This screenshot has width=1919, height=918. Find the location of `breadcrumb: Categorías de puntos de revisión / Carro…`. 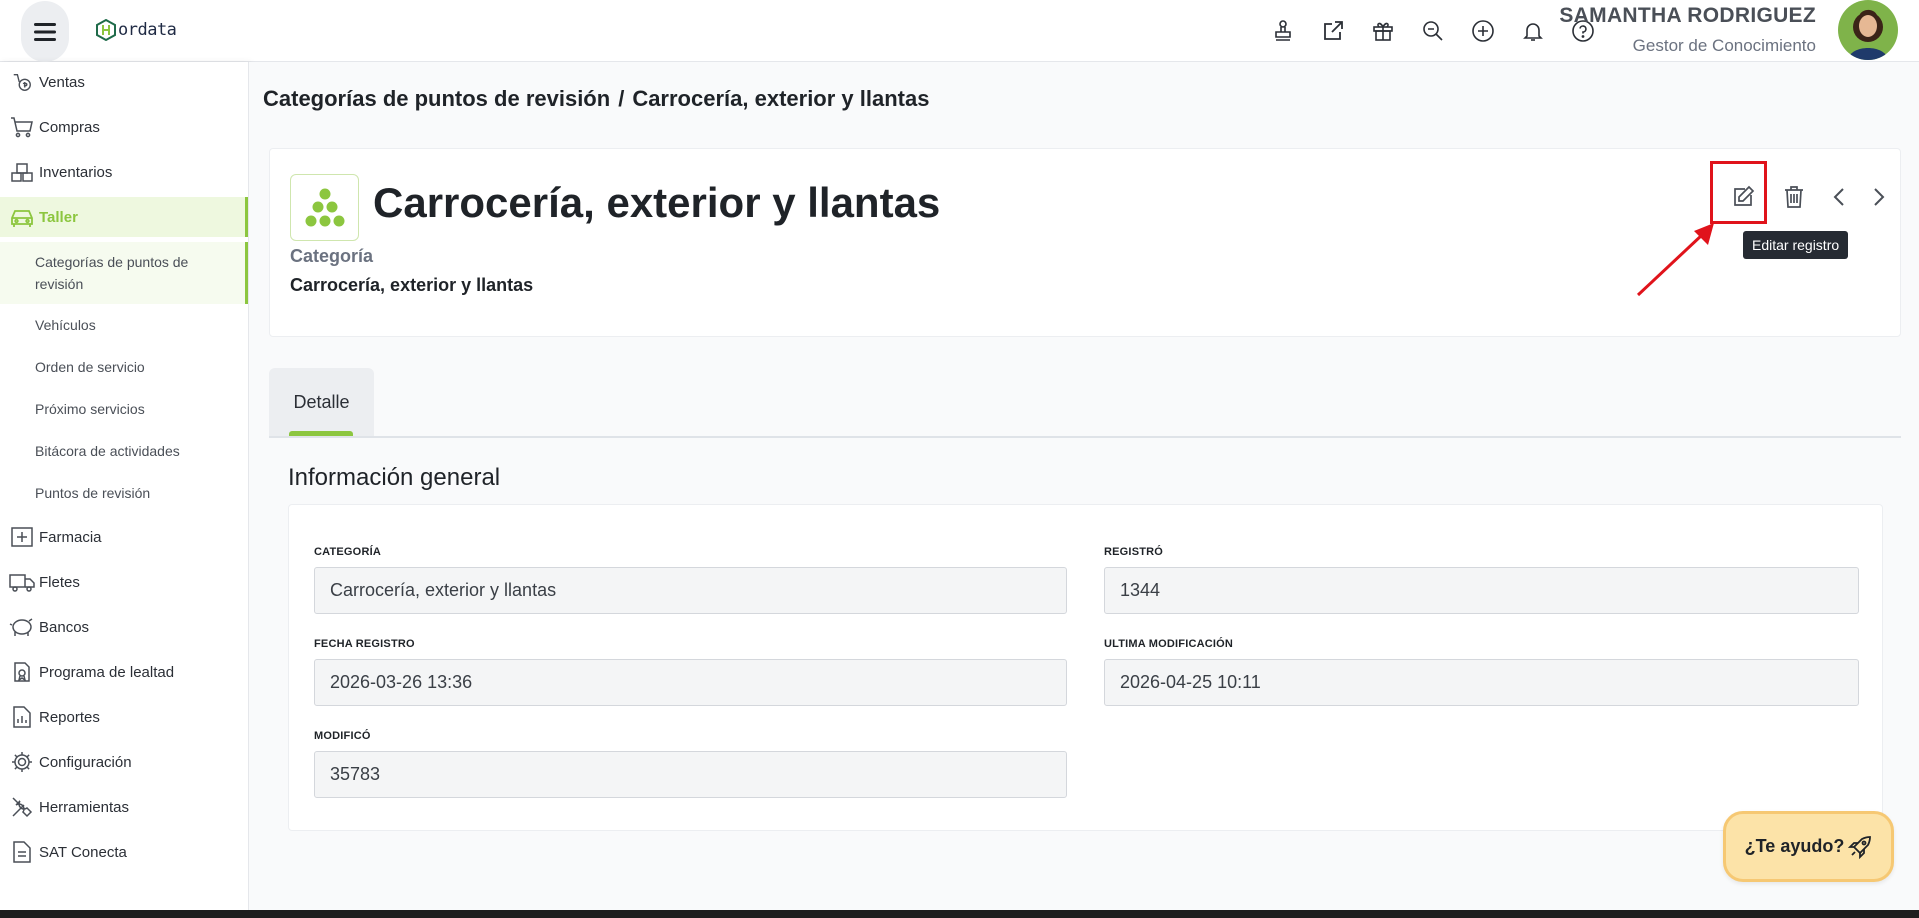

breadcrumb: Categorías de puntos de revisión / Carro… is located at coordinates (596, 99).